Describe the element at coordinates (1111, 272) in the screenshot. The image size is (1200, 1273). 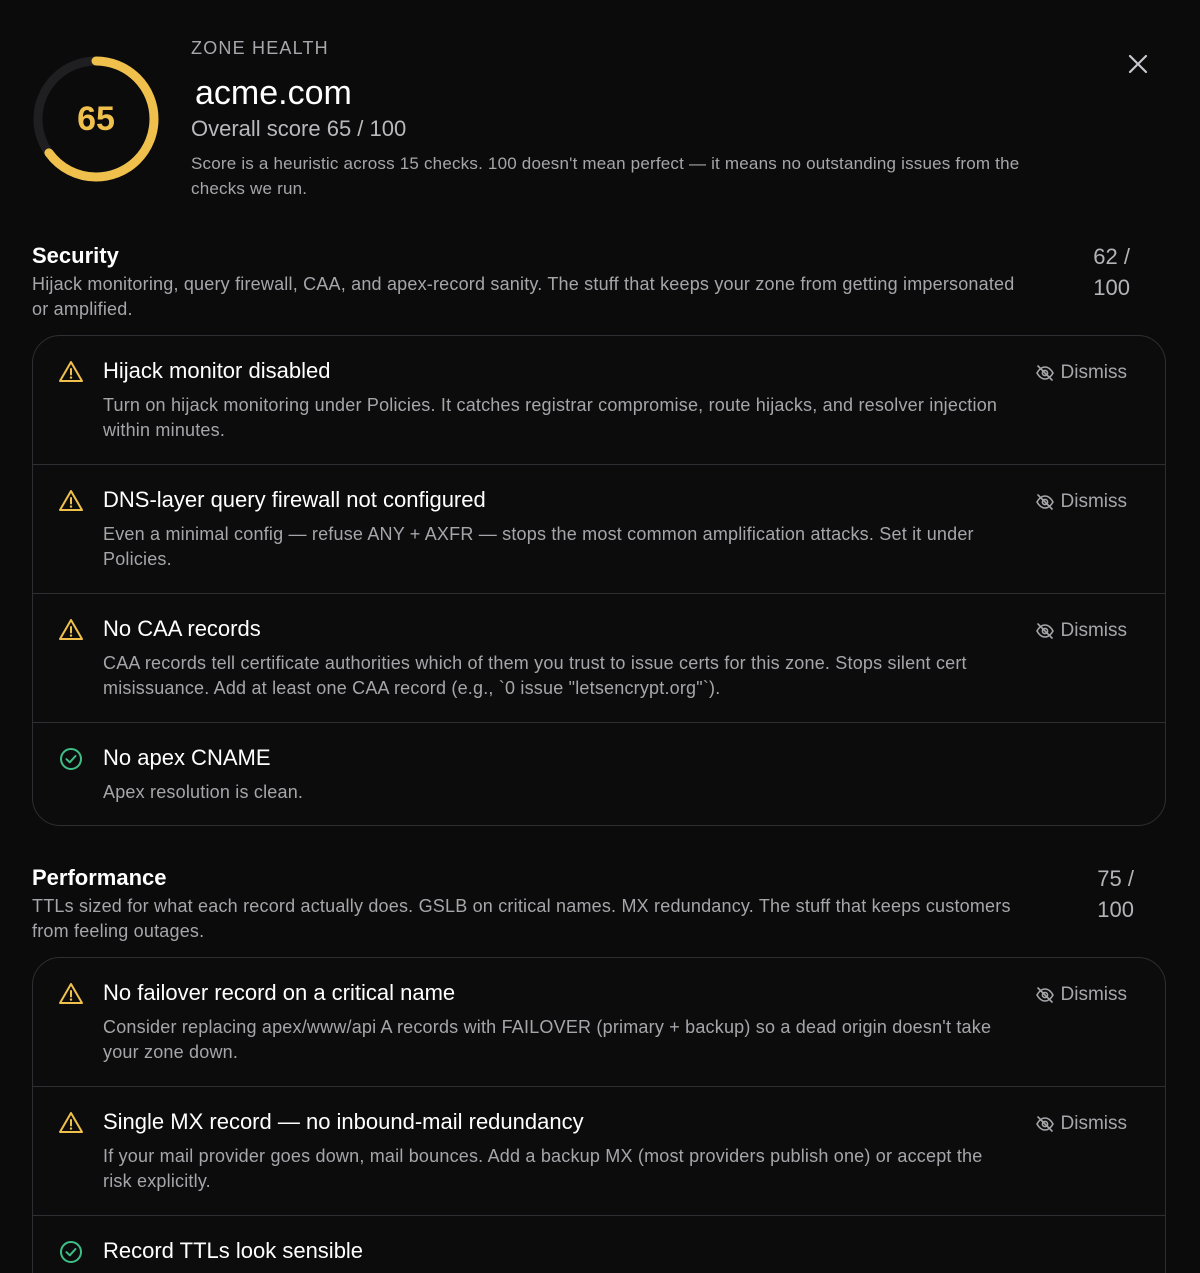
I see `section-score: 62 / 100` at that location.